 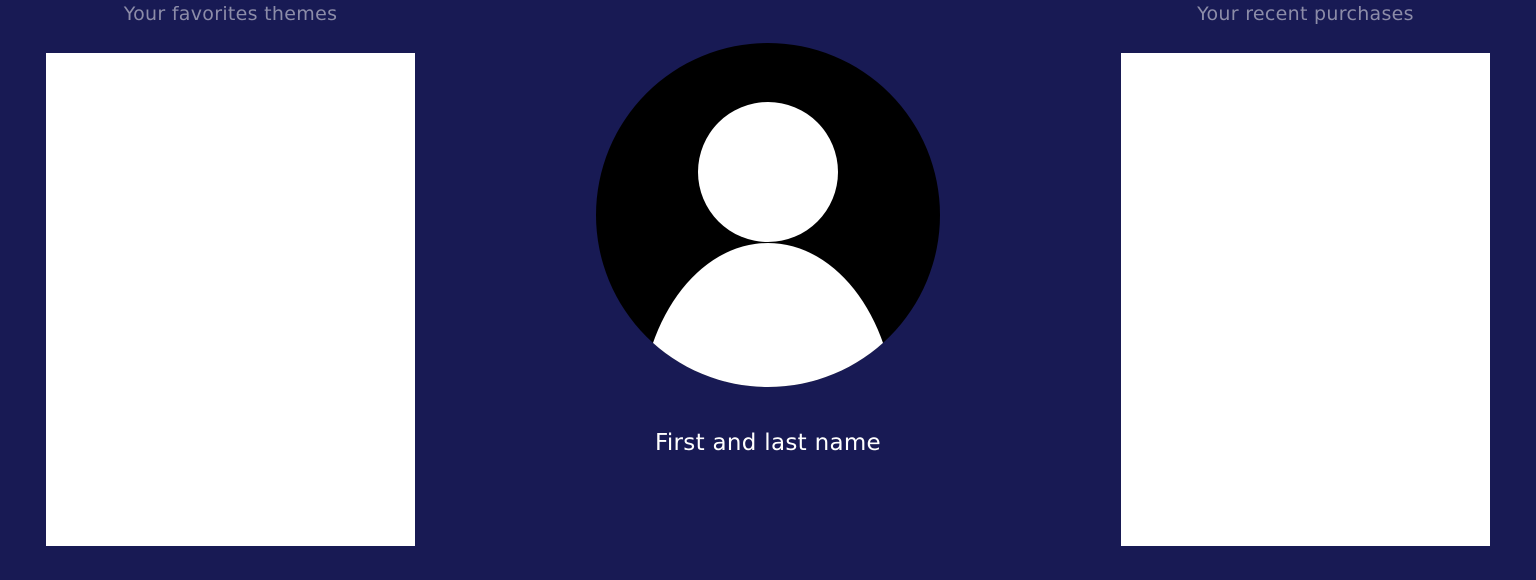 I want to click on recent-purchases-title: Your recent purchases, so click(x=1305, y=14).